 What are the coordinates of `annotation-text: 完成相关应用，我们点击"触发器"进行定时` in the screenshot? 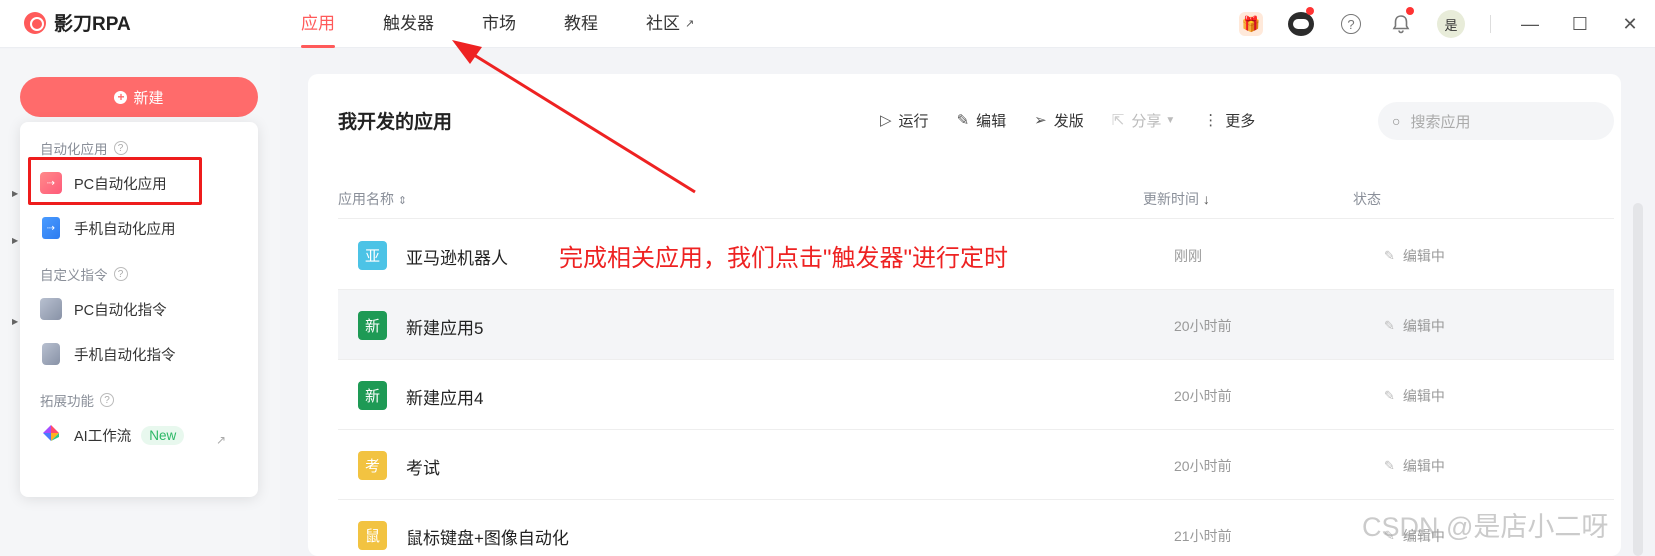 It's located at (784, 258).